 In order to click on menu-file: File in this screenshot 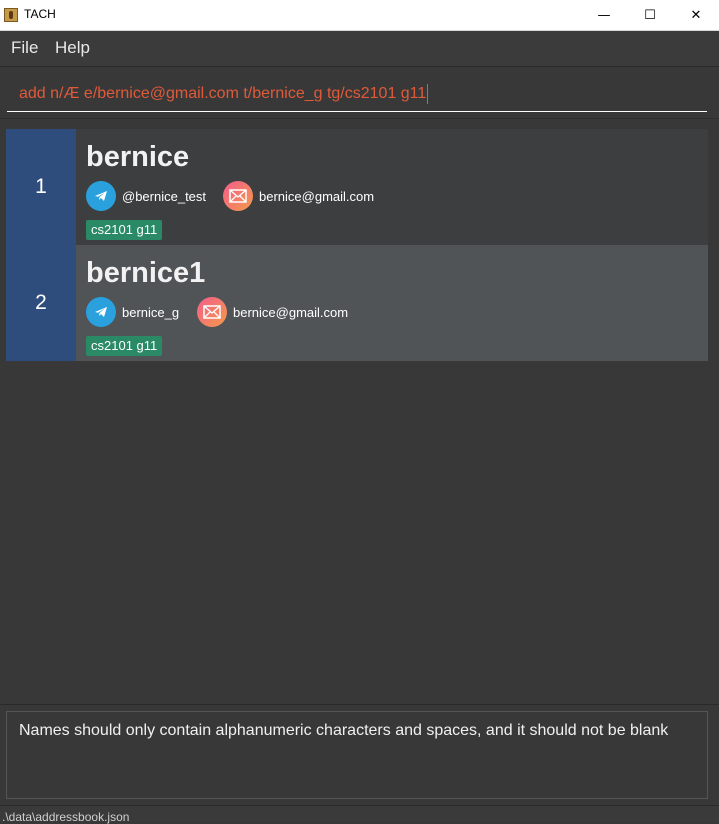, I will do `click(24, 48)`.